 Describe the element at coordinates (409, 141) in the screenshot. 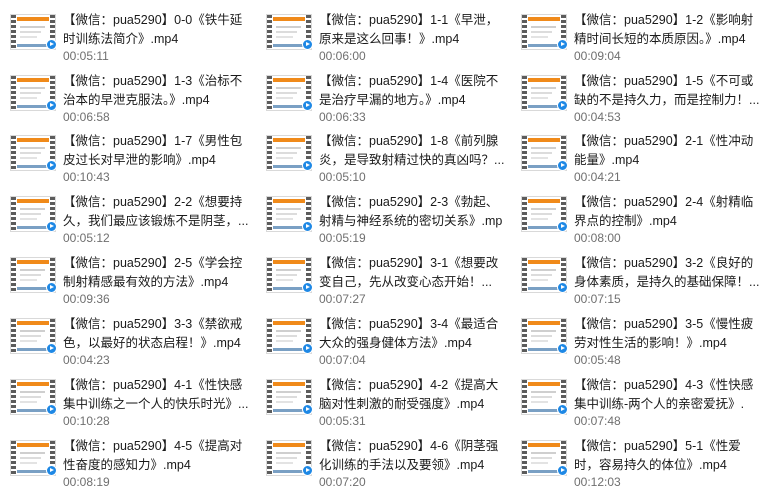

I see `file-name-line1: 【微信：pua5290】1-8《前列腺` at that location.